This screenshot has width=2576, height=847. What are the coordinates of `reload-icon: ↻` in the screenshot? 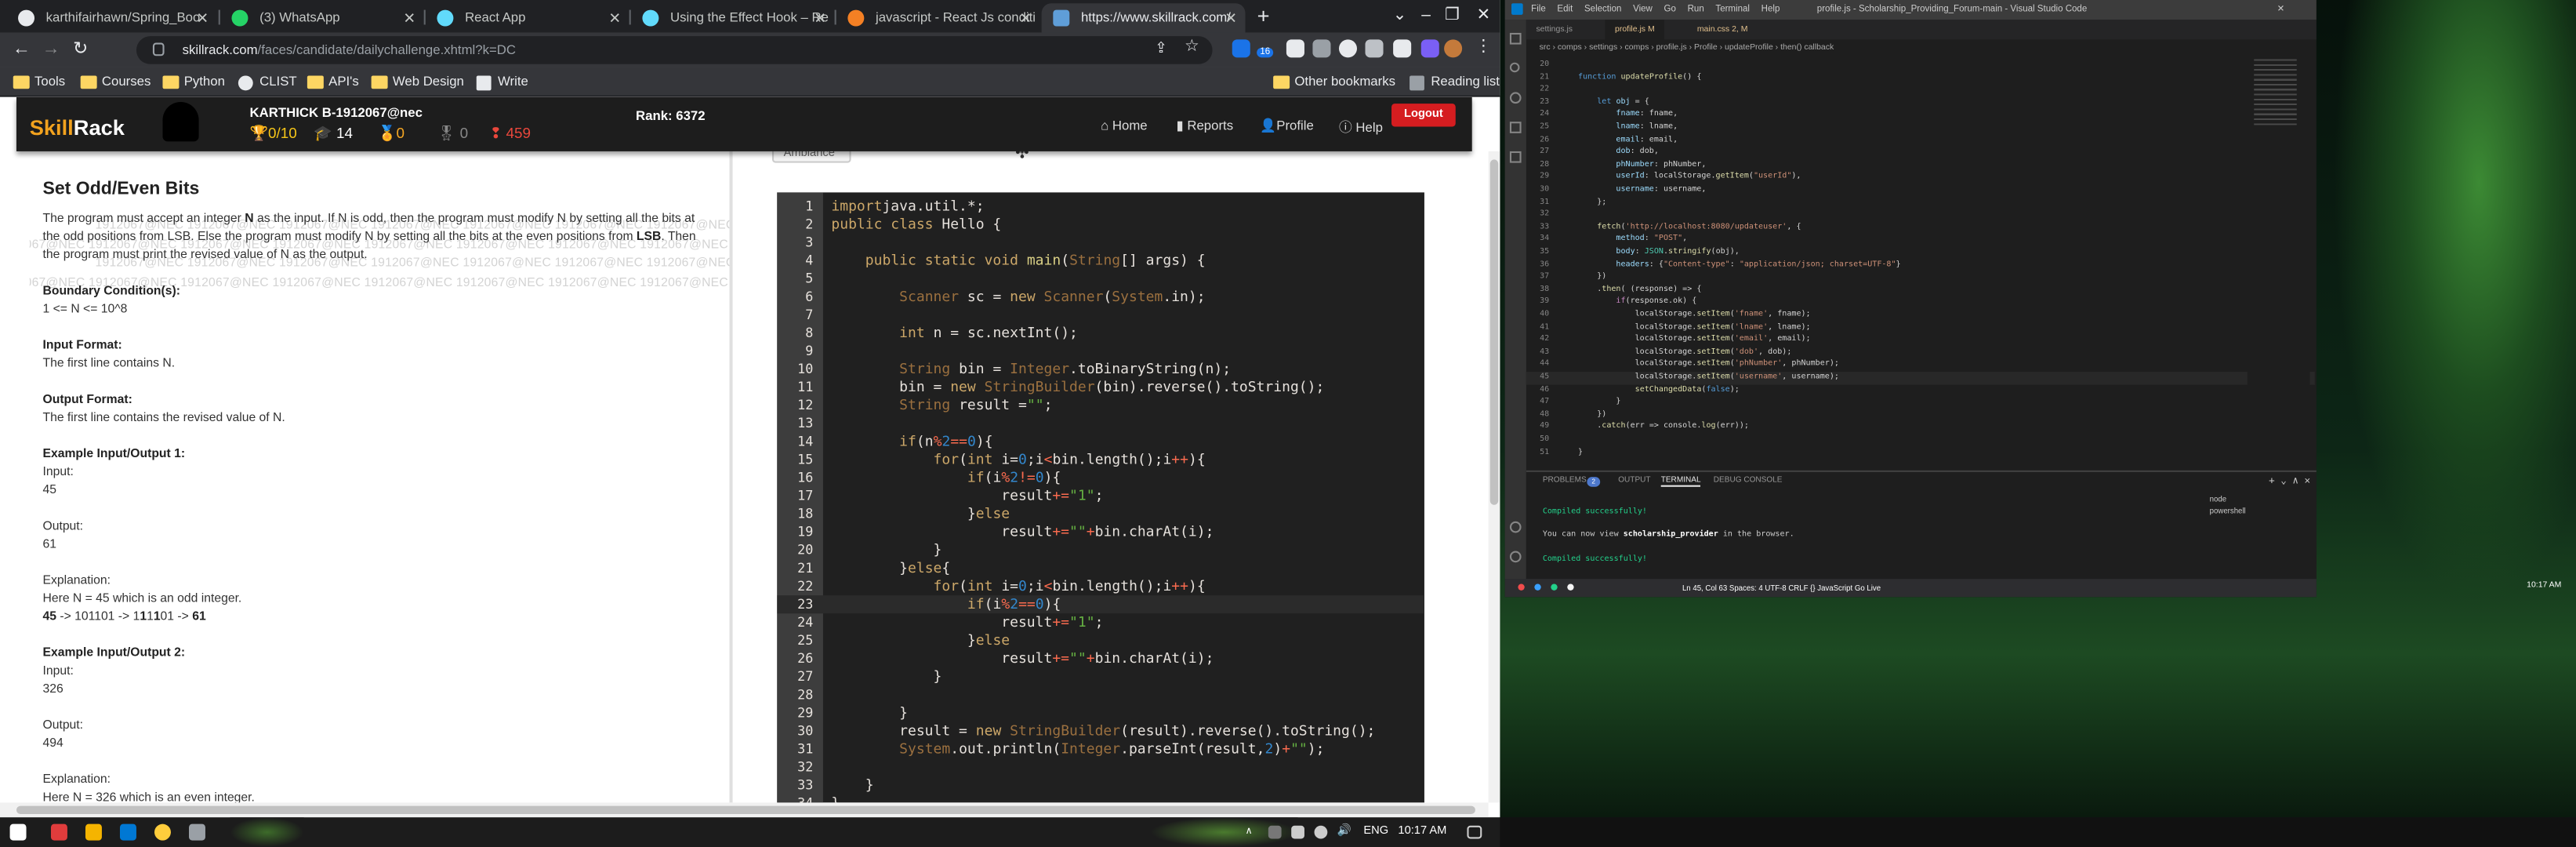 It's located at (80, 49).